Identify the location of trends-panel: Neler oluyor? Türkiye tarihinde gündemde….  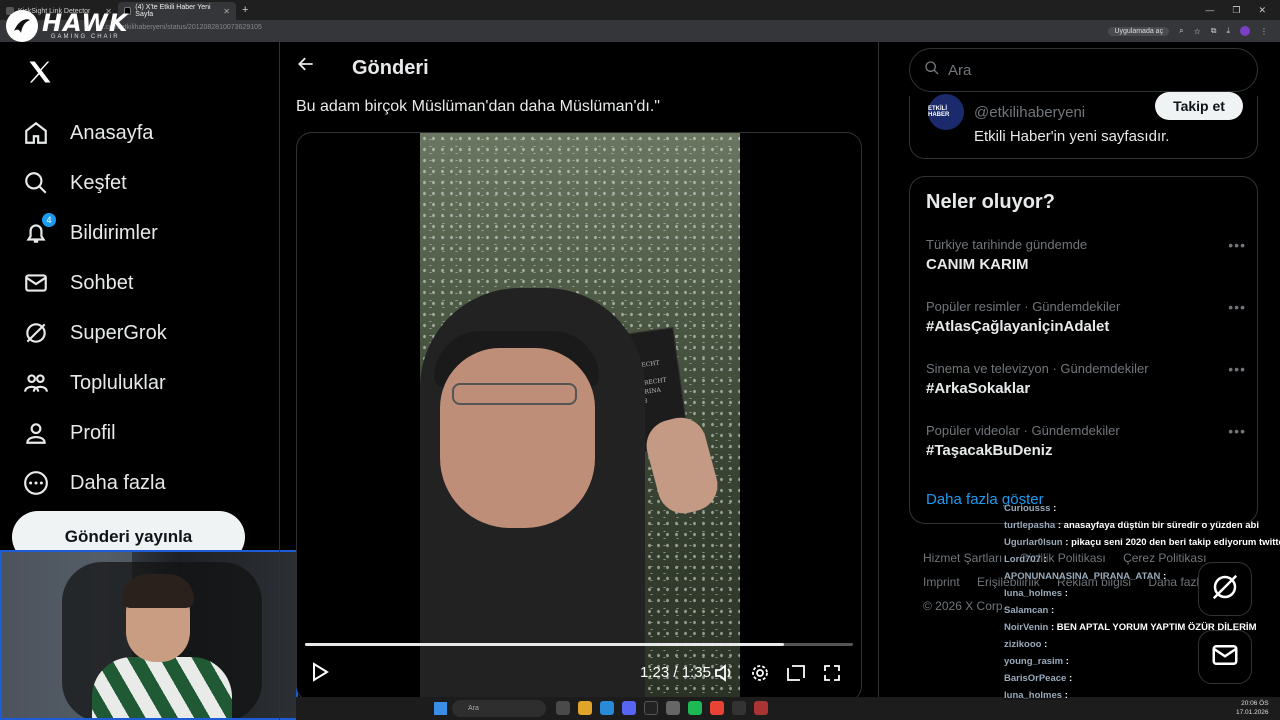
(1083, 350).